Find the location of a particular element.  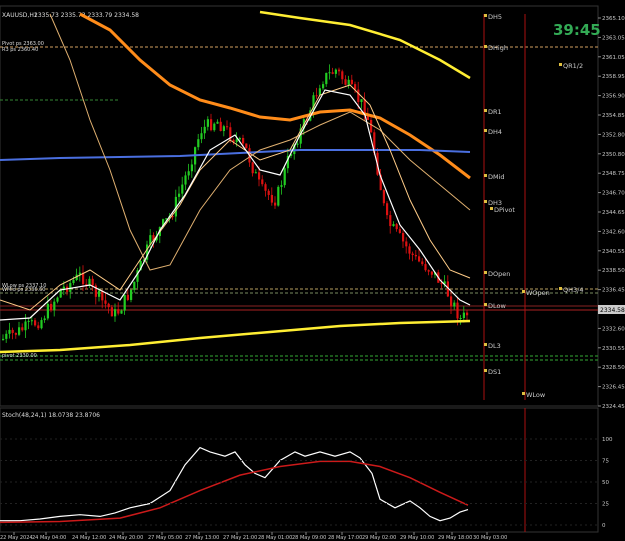

left-label: WMid ps 2336.60 is located at coordinates (23, 290).